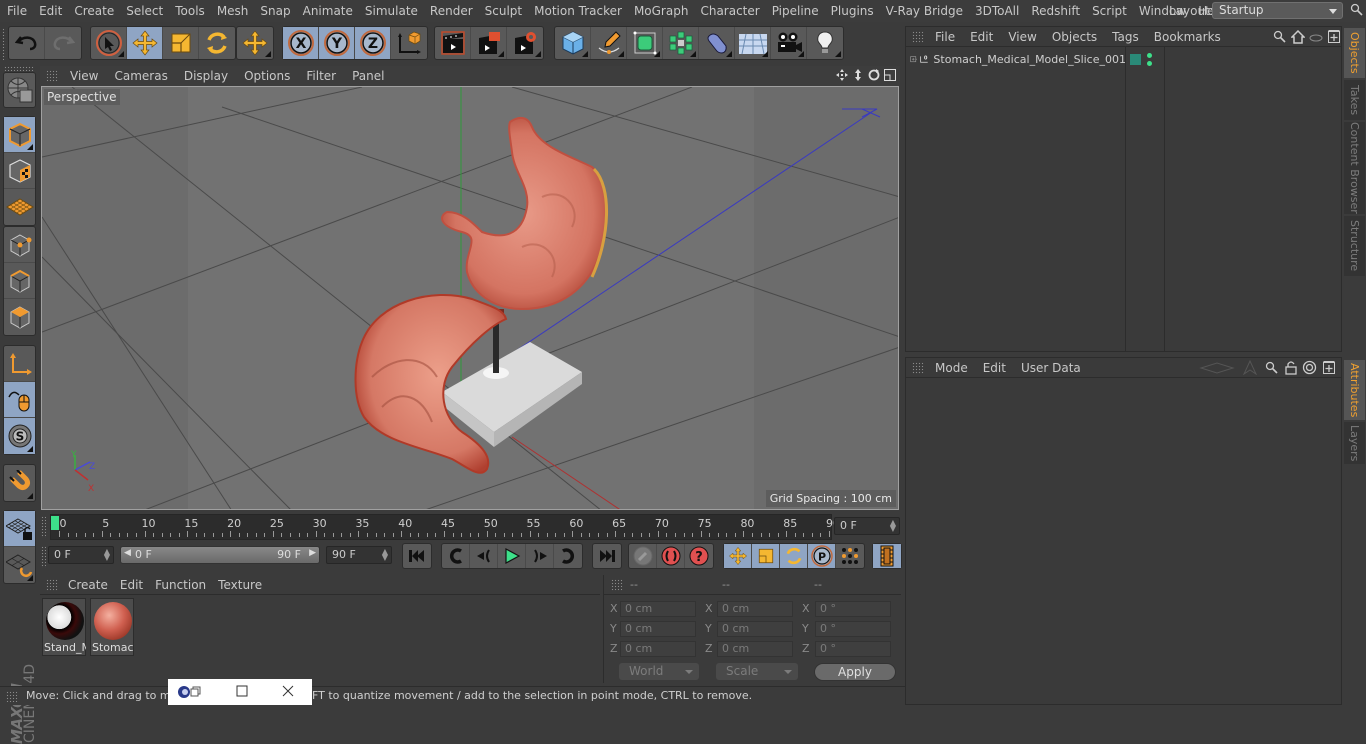 The width and height of the screenshot is (1366, 744). Describe the element at coordinates (52, 76) in the screenshot. I see `viewport-menu-grip` at that location.